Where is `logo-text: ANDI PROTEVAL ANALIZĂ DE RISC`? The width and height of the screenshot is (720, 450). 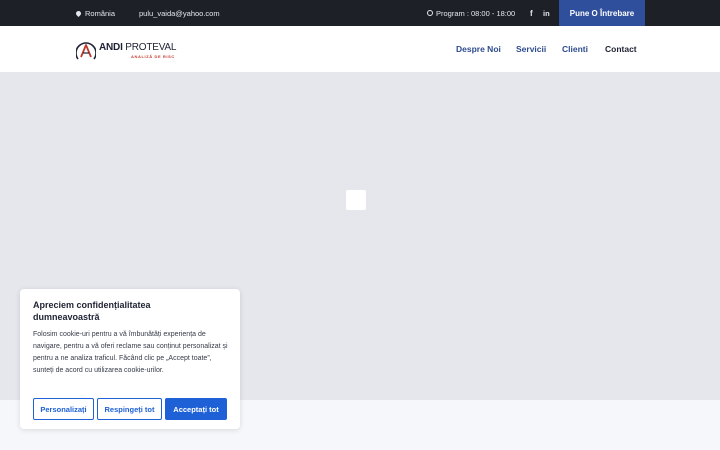
logo-text: ANDI PROTEVAL ANALIZĂ DE RISC is located at coordinates (137, 50).